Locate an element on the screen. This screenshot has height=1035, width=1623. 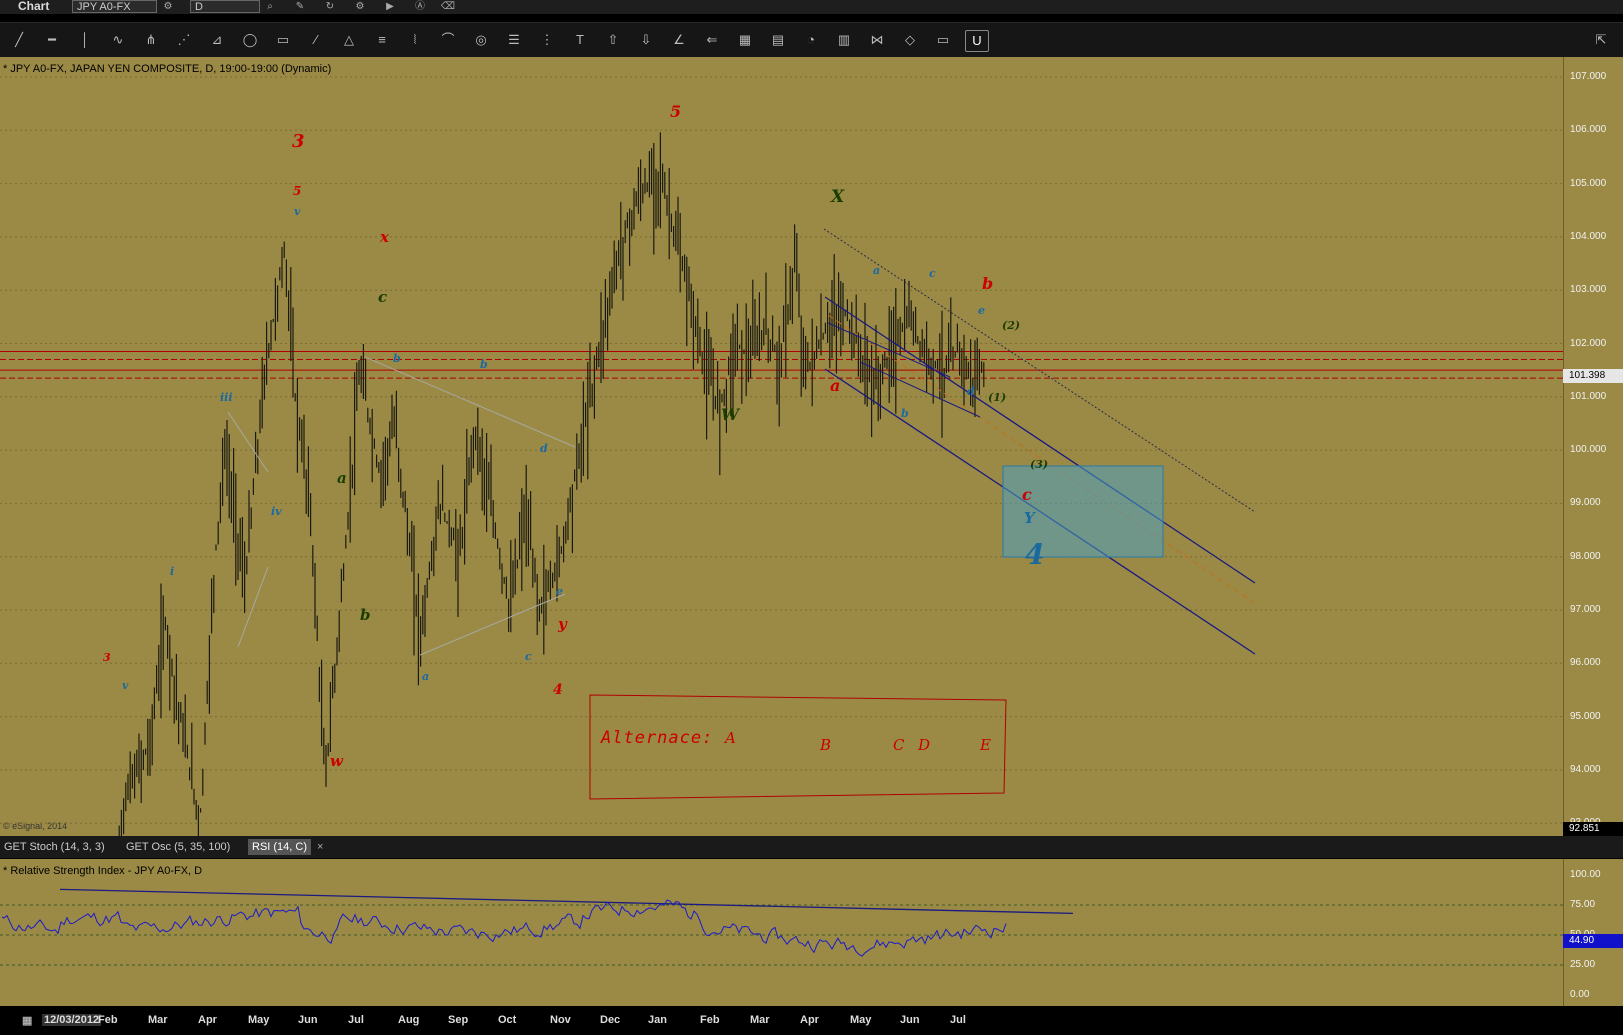
spiral-tool: ◎ is located at coordinates (481, 40).